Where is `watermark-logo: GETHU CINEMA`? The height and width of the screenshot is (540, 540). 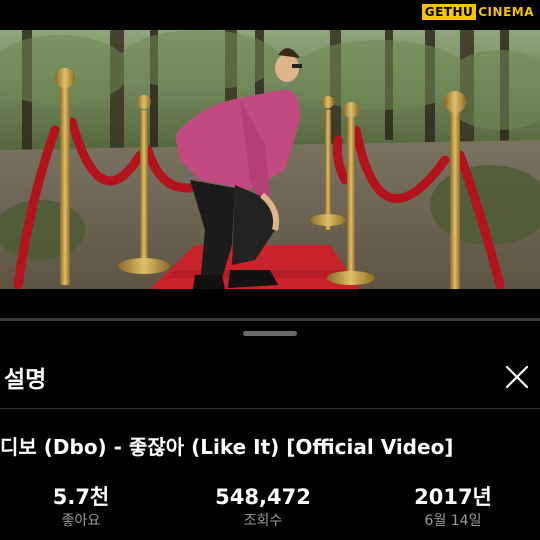 watermark-logo: GETHU CINEMA is located at coordinates (478, 12).